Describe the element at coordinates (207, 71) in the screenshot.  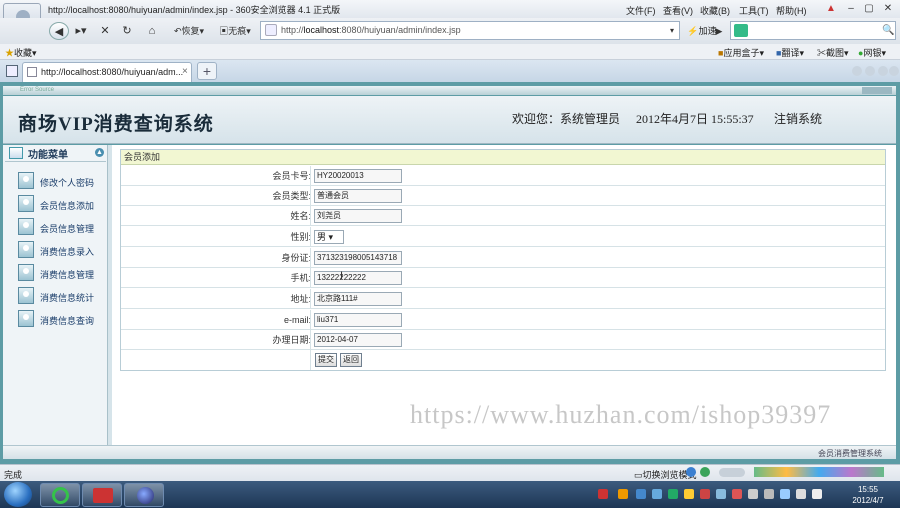
I see `new-tab-button: +` at that location.